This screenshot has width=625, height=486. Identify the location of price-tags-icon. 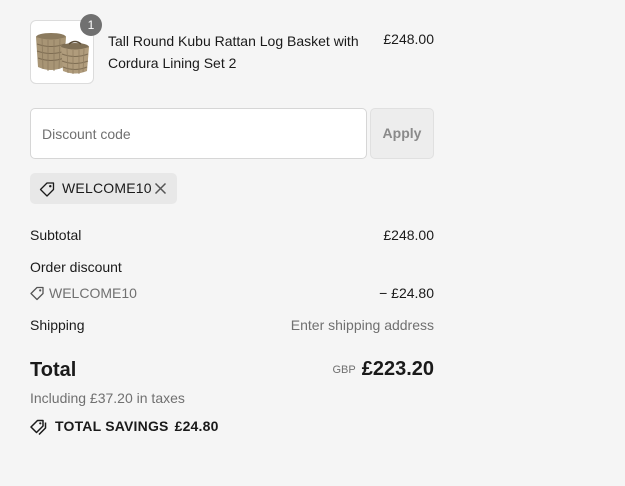
(39, 428).